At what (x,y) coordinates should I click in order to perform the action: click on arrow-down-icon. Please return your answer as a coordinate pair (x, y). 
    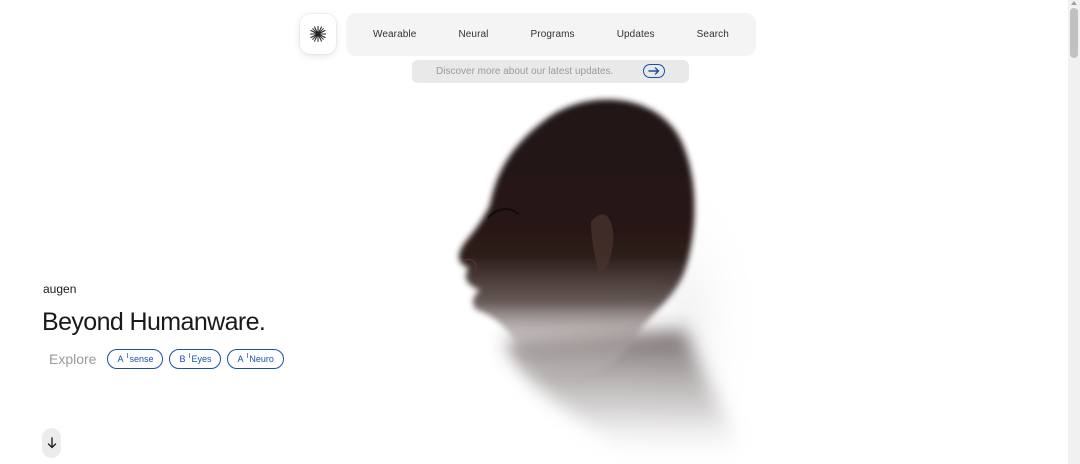
    Looking at the image, I should click on (51, 443).